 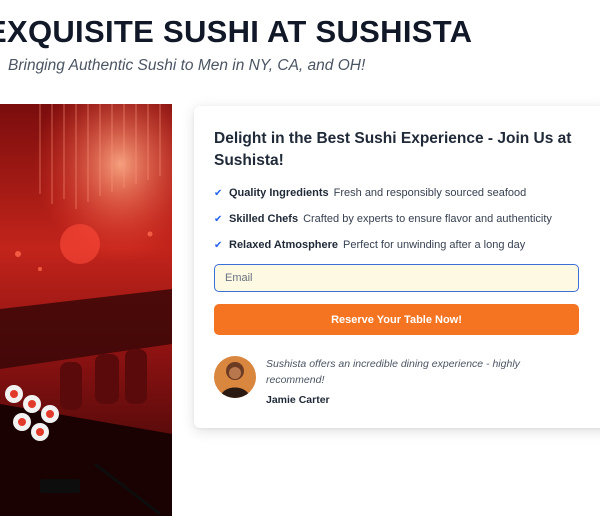 I want to click on page-title: EXQUISITE SUSHI AT SUSHISTA, so click(x=236, y=31).